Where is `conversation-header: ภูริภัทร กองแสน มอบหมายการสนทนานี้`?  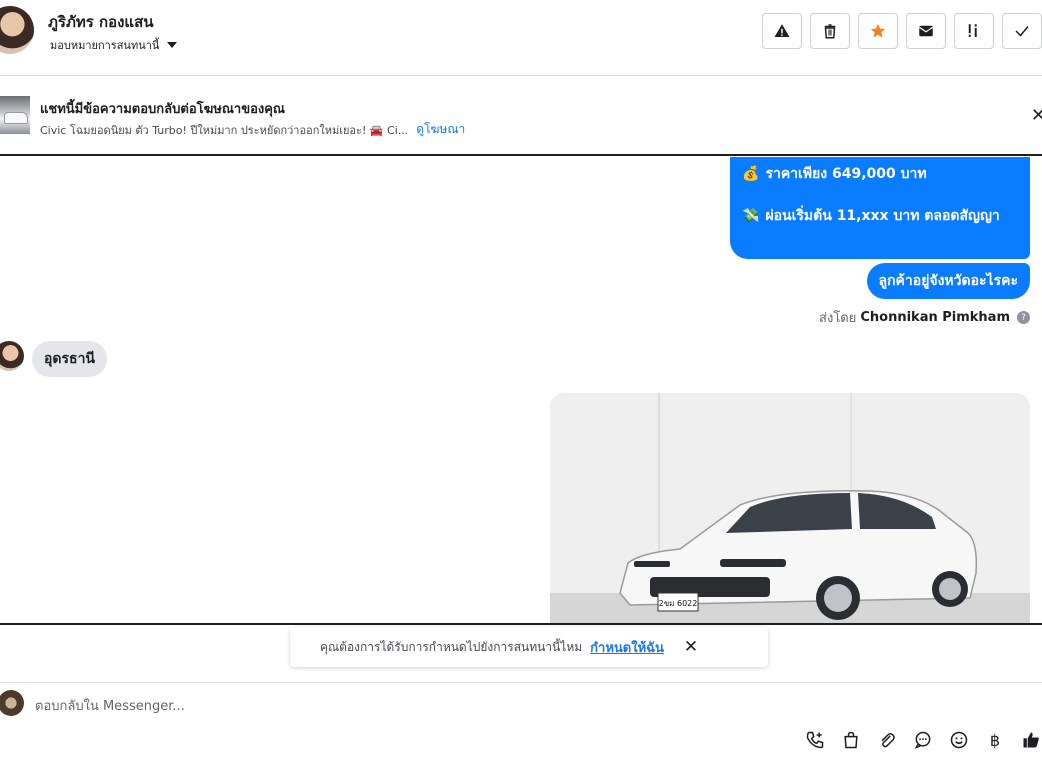
conversation-header: ภูริภัทร กองแสน มอบหมายการสนทนานี้ is located at coordinates (521, 38).